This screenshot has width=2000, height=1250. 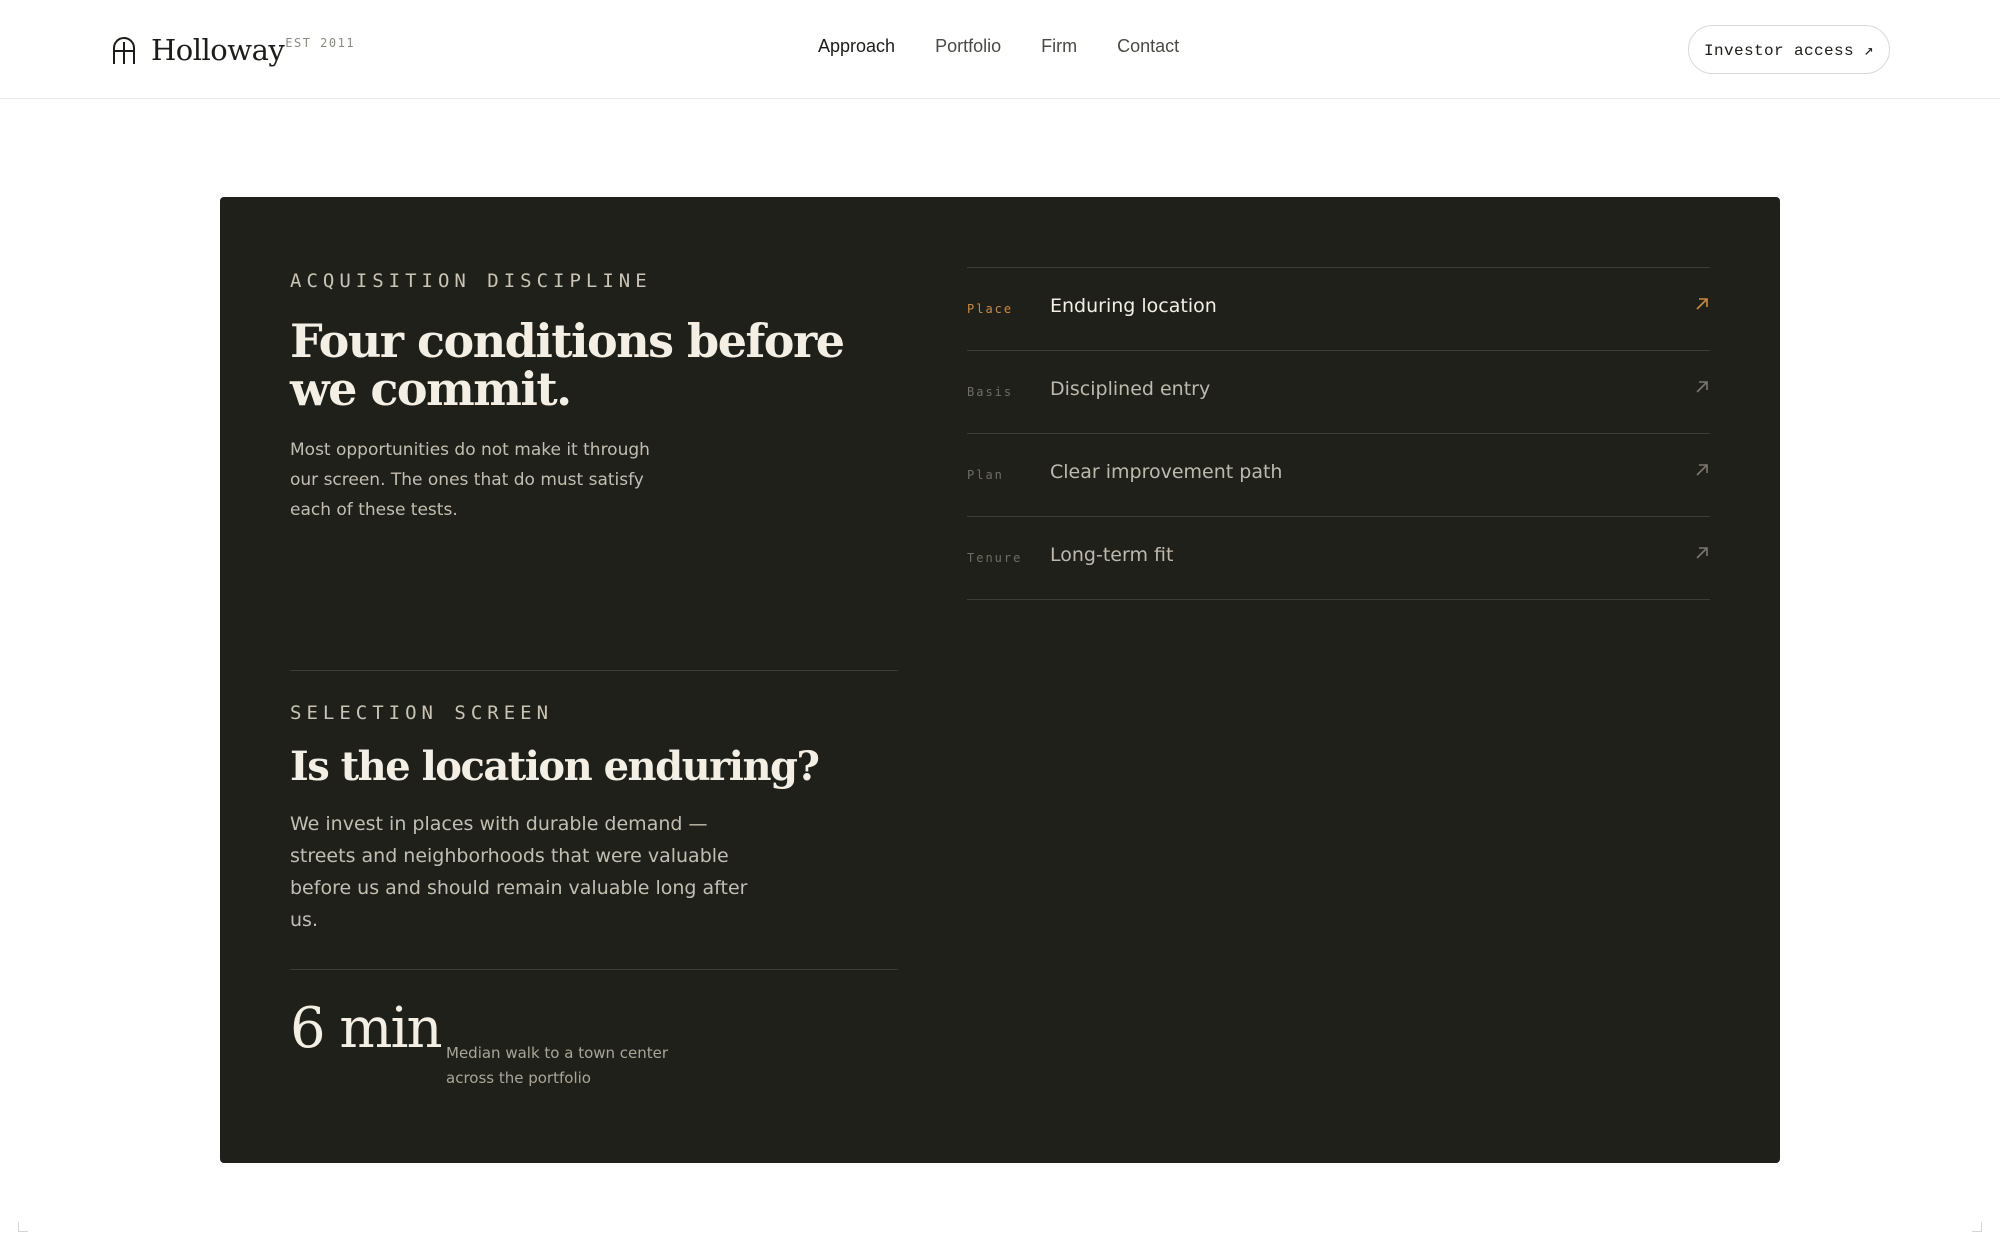 What do you see at coordinates (1130, 389) in the screenshot?
I see `criteria-label: Disciplined entry` at bounding box center [1130, 389].